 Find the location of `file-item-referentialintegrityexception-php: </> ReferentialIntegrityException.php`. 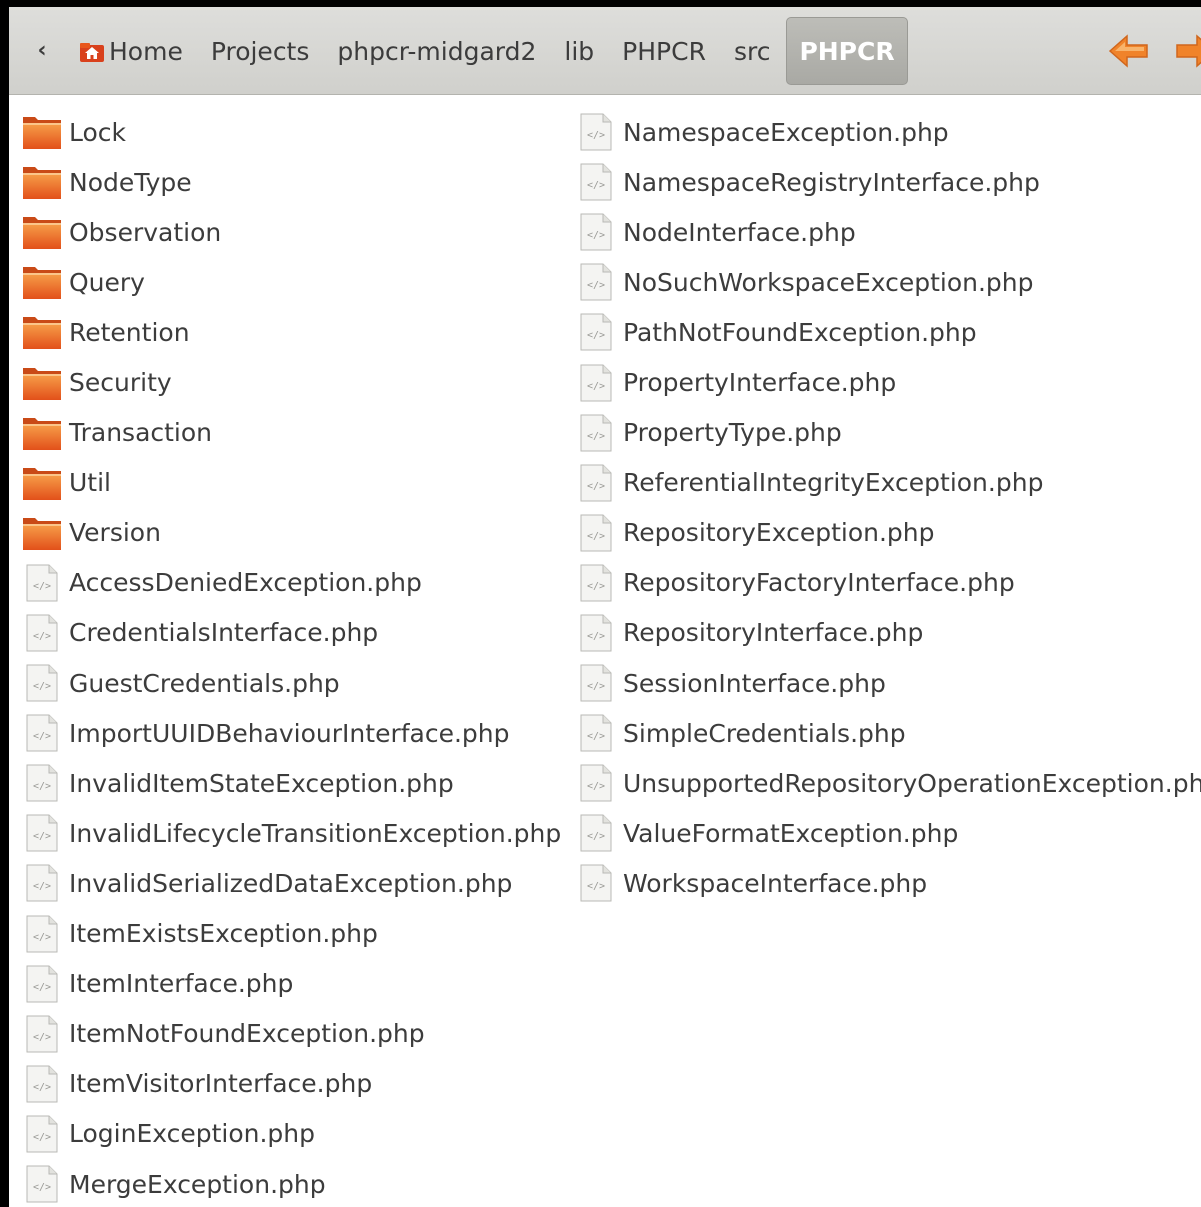

file-item-referentialintegrityexception-php: </> ReferentialIntegrityException.php is located at coordinates (888, 483).